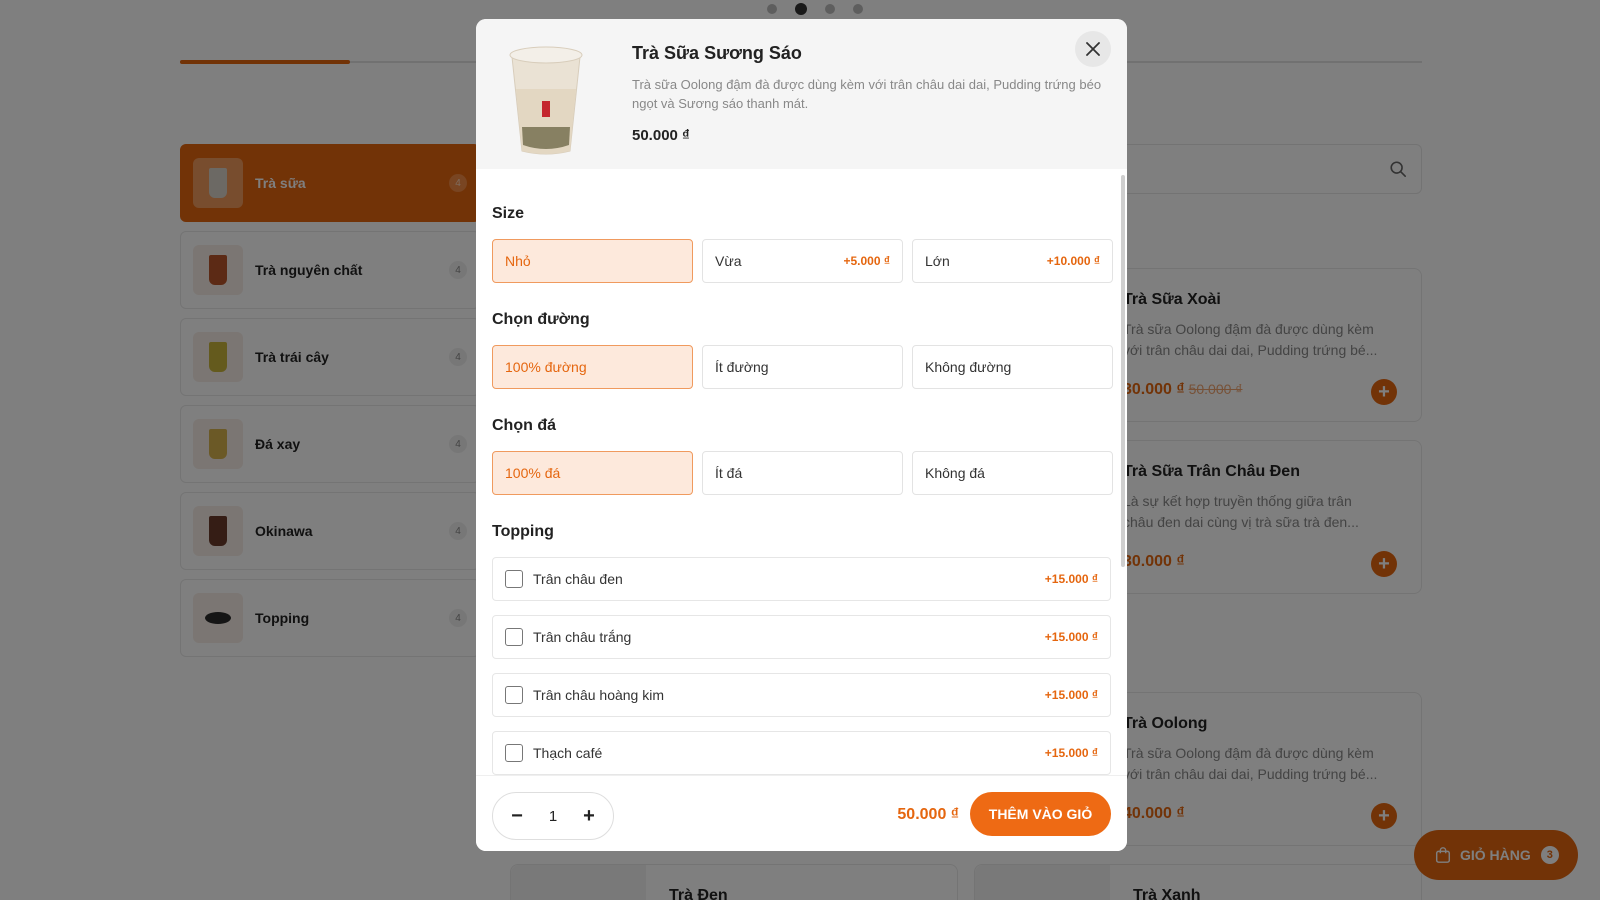  I want to click on topping-item: Trân châu đen +15.000 ₫, so click(801, 579).